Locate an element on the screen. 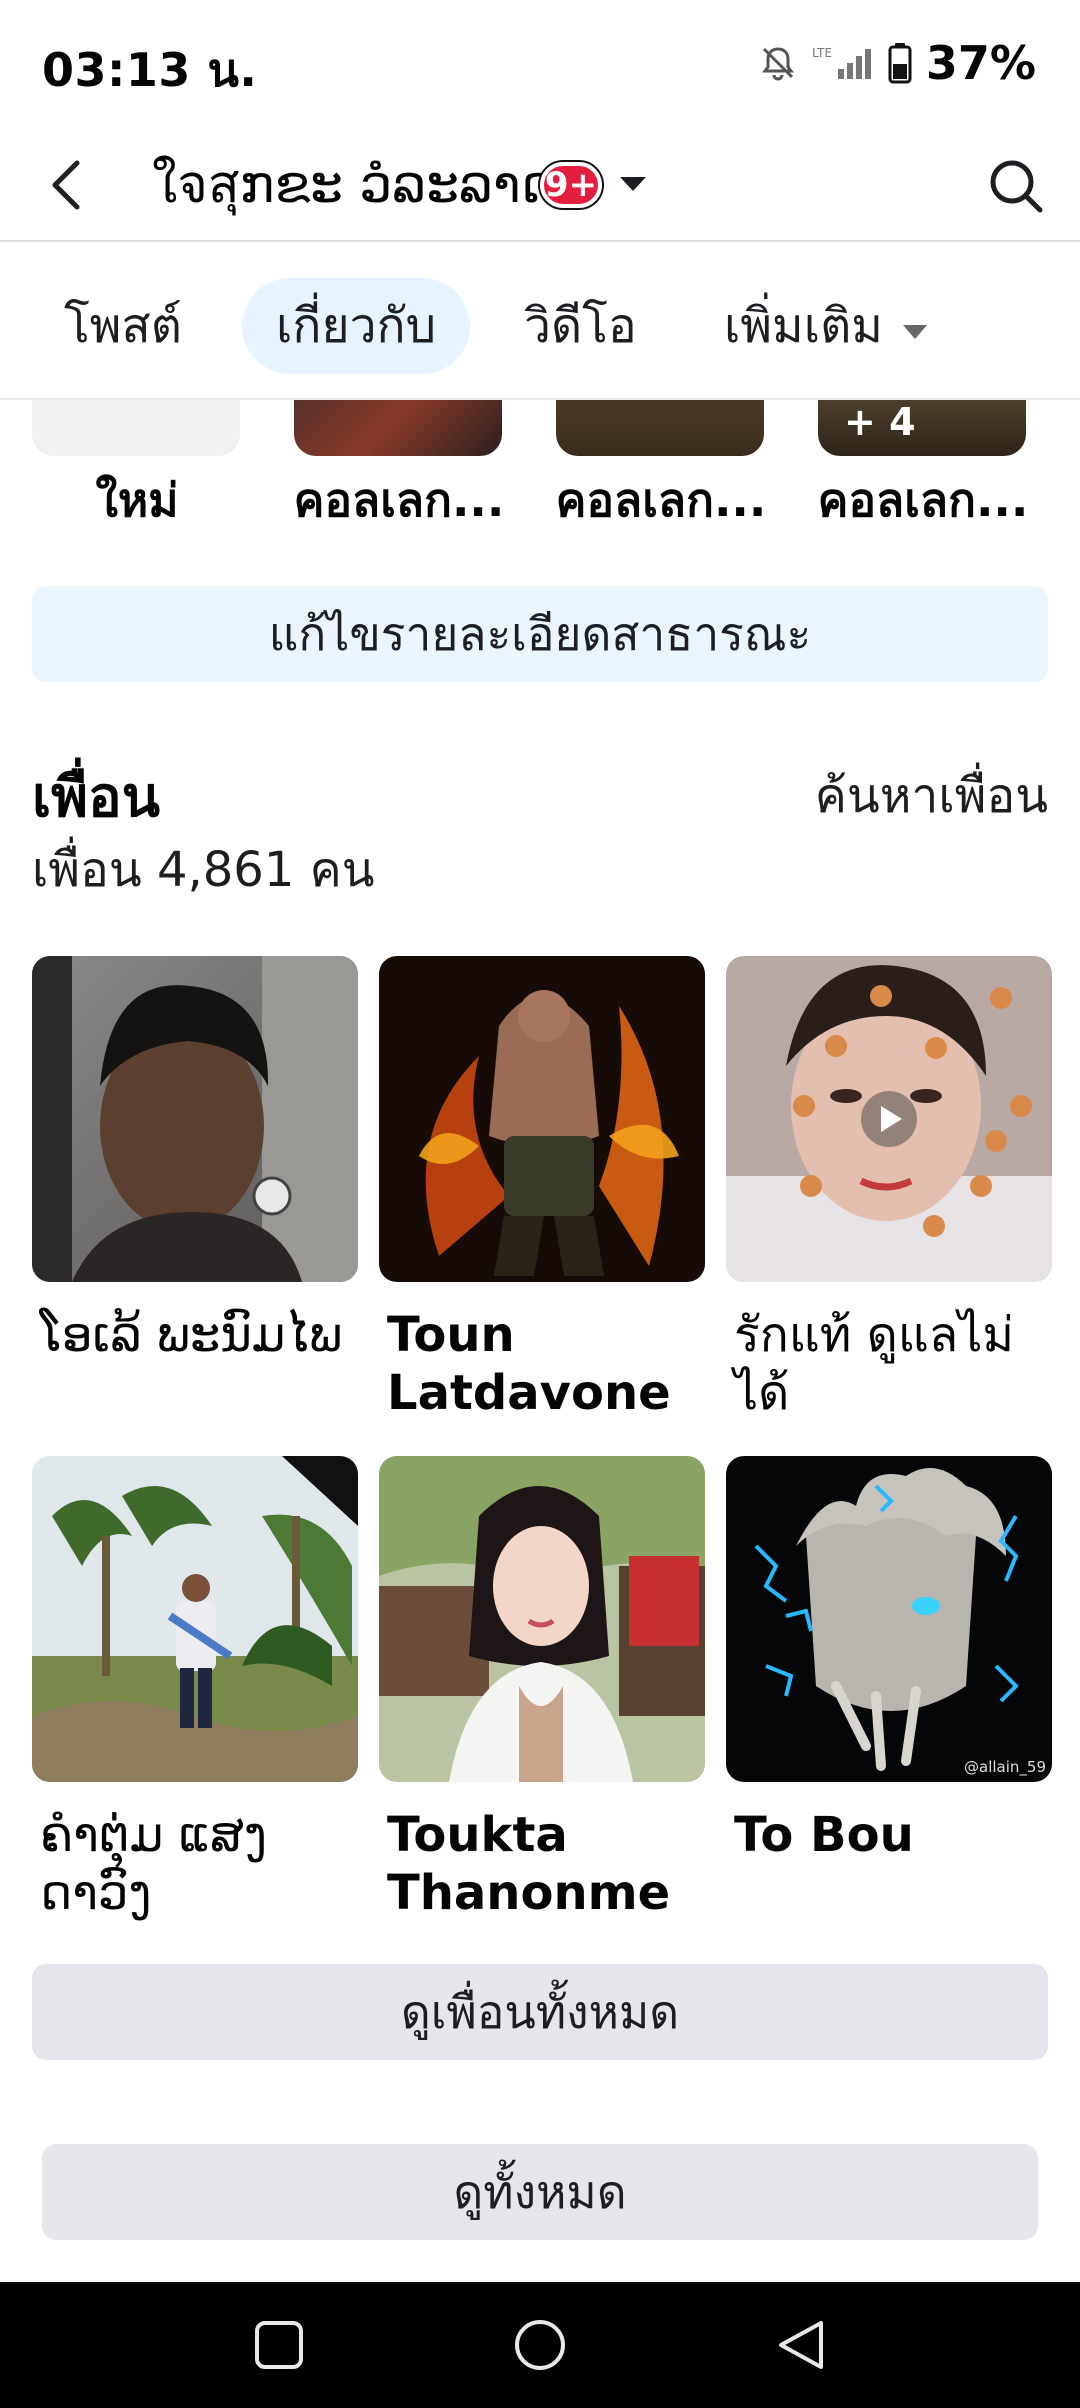  friends-section-title: เพื่อน is located at coordinates (96, 797).